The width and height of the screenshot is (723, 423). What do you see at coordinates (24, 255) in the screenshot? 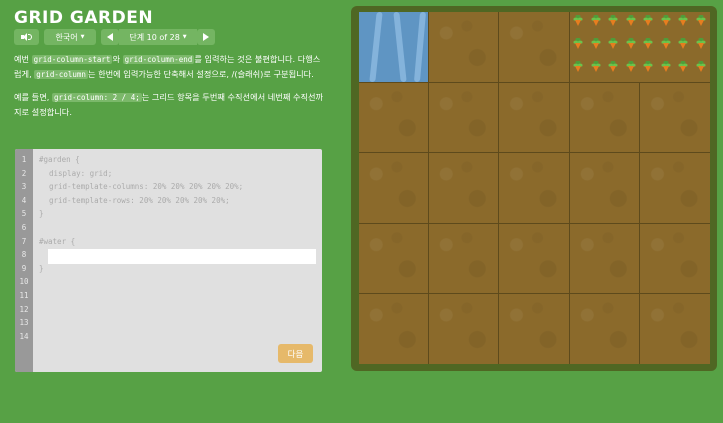
I see `line-number: 8` at bounding box center [24, 255].